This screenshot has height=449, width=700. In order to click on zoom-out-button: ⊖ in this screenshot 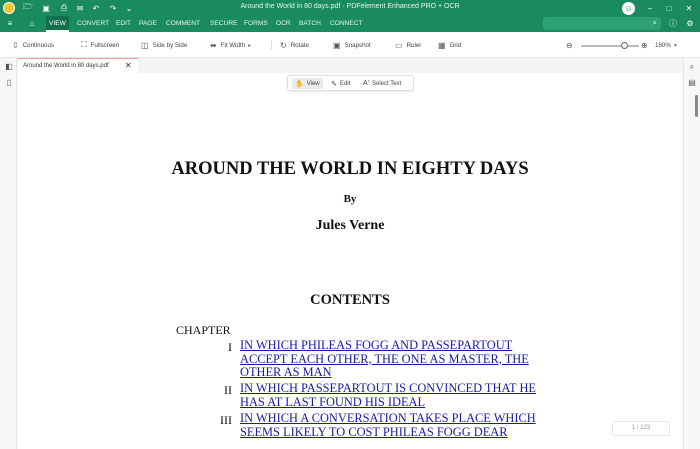, I will do `click(571, 45)`.